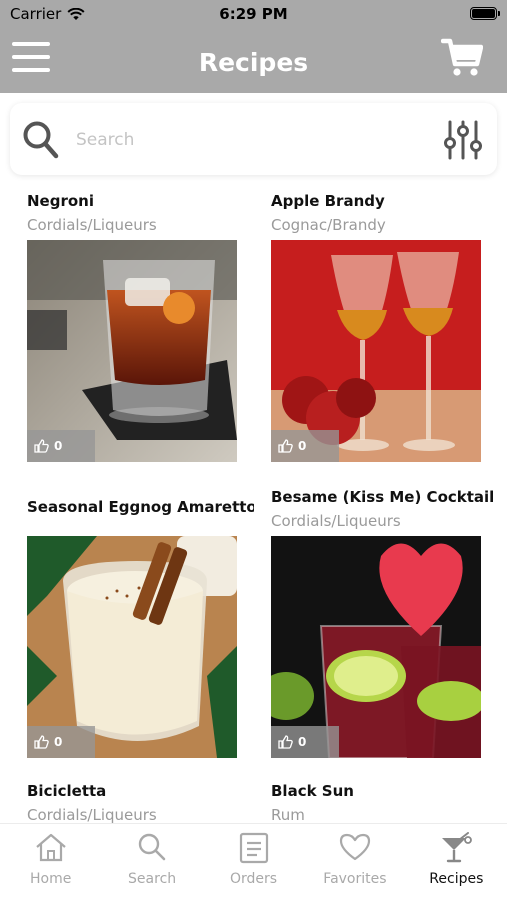 Image resolution: width=507 pixels, height=900 pixels. I want to click on tab-home: Home, so click(50, 862).